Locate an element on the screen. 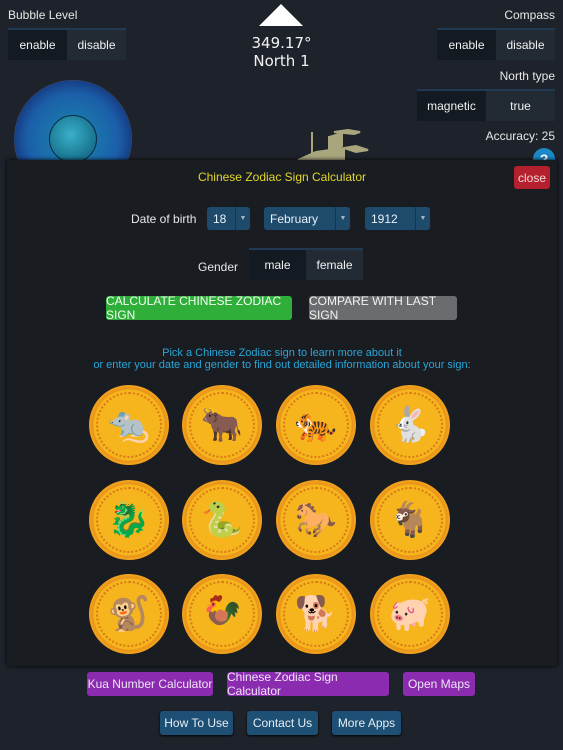 This screenshot has width=563, height=750. zodiac-sign-rat: 🐀 is located at coordinates (129, 425).